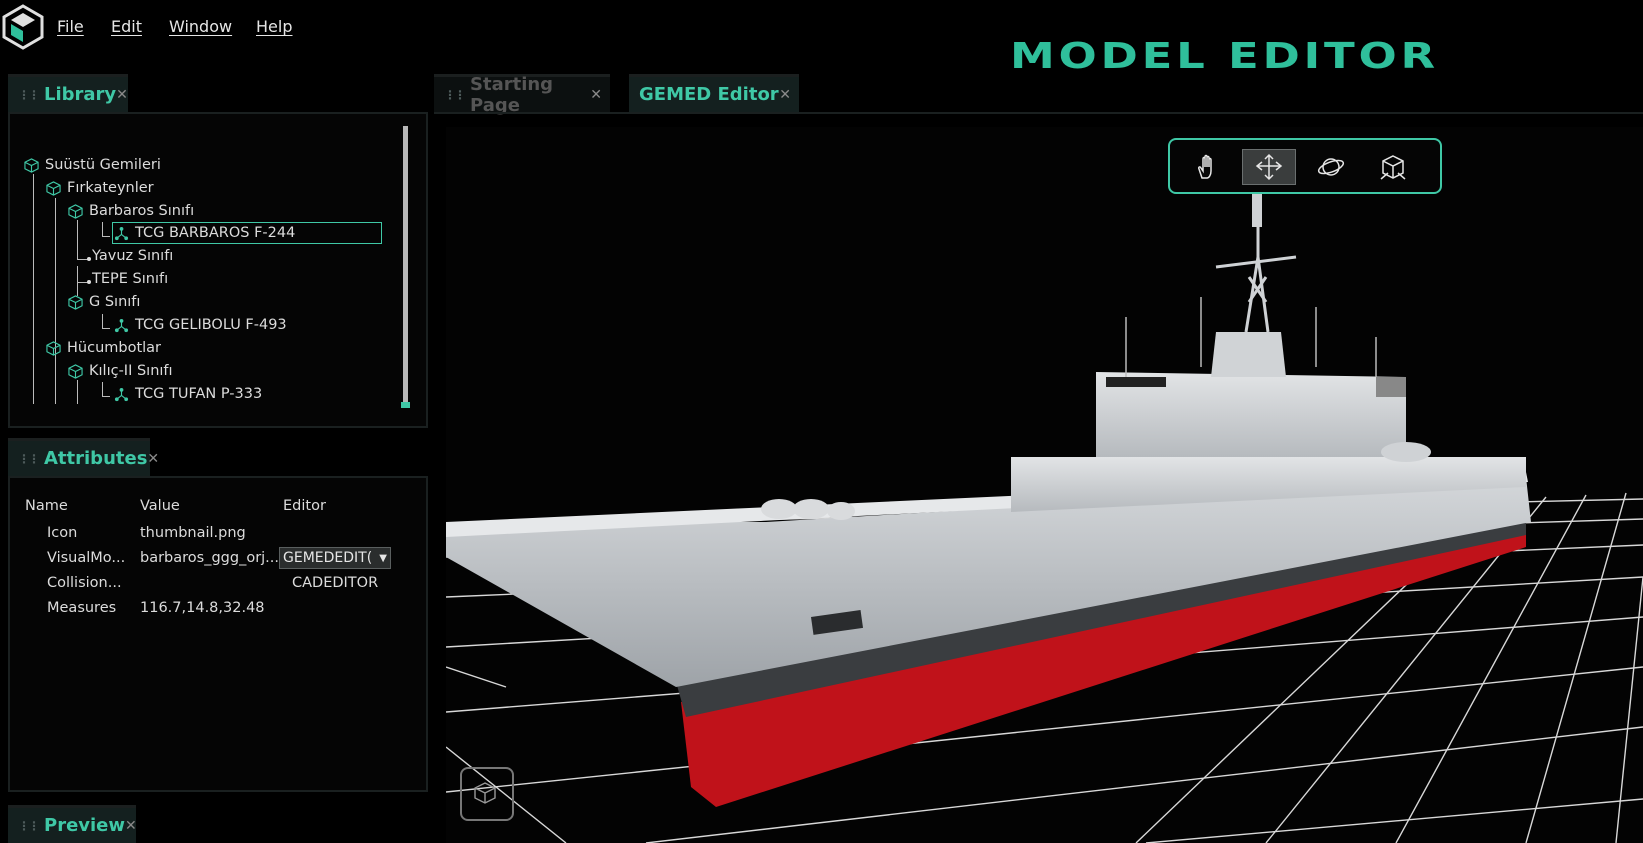 Image resolution: width=1643 pixels, height=843 pixels. Describe the element at coordinates (193, 533) in the screenshot. I see `attr-value: thumbnail.png` at that location.